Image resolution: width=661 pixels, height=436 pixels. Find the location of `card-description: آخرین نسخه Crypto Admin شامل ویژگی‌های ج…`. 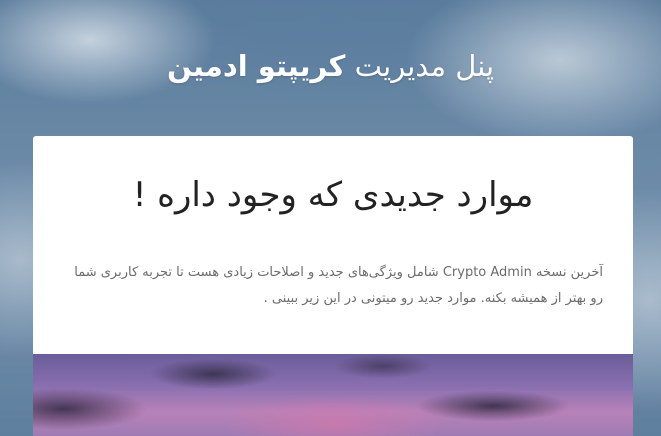

card-description: آخرین نسخه Crypto Admin شامل ویژگی‌های ج… is located at coordinates (338, 285).